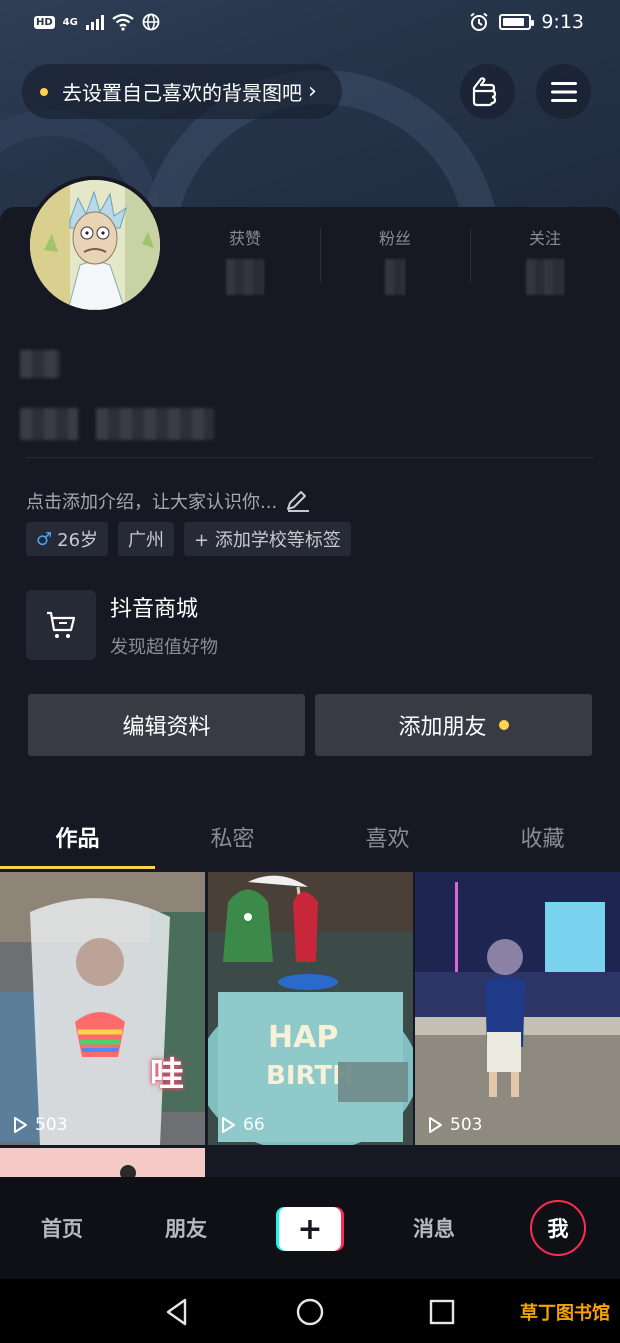  I want to click on network-type: 4G, so click(70, 22).